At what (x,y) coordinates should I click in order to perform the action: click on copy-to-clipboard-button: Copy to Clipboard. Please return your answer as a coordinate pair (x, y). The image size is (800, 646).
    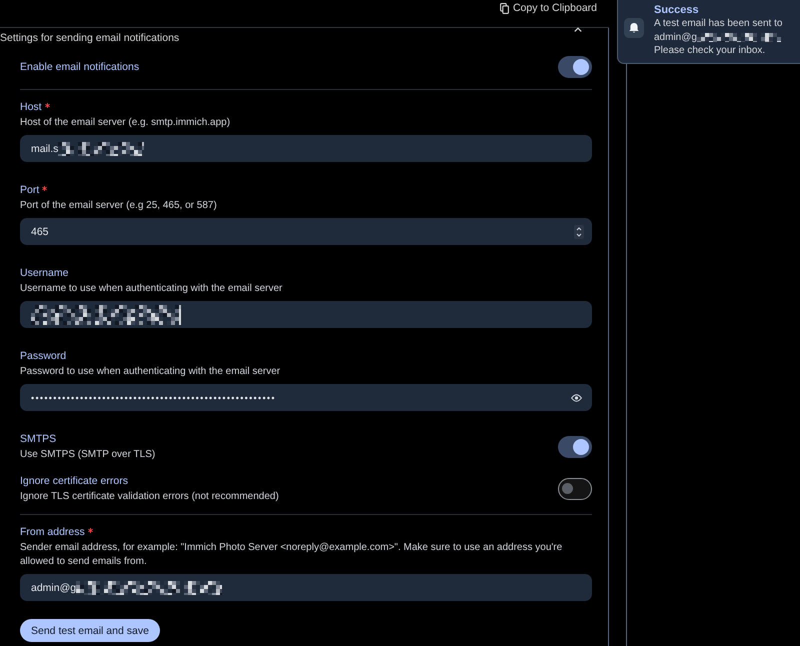
    Looking at the image, I should click on (548, 8).